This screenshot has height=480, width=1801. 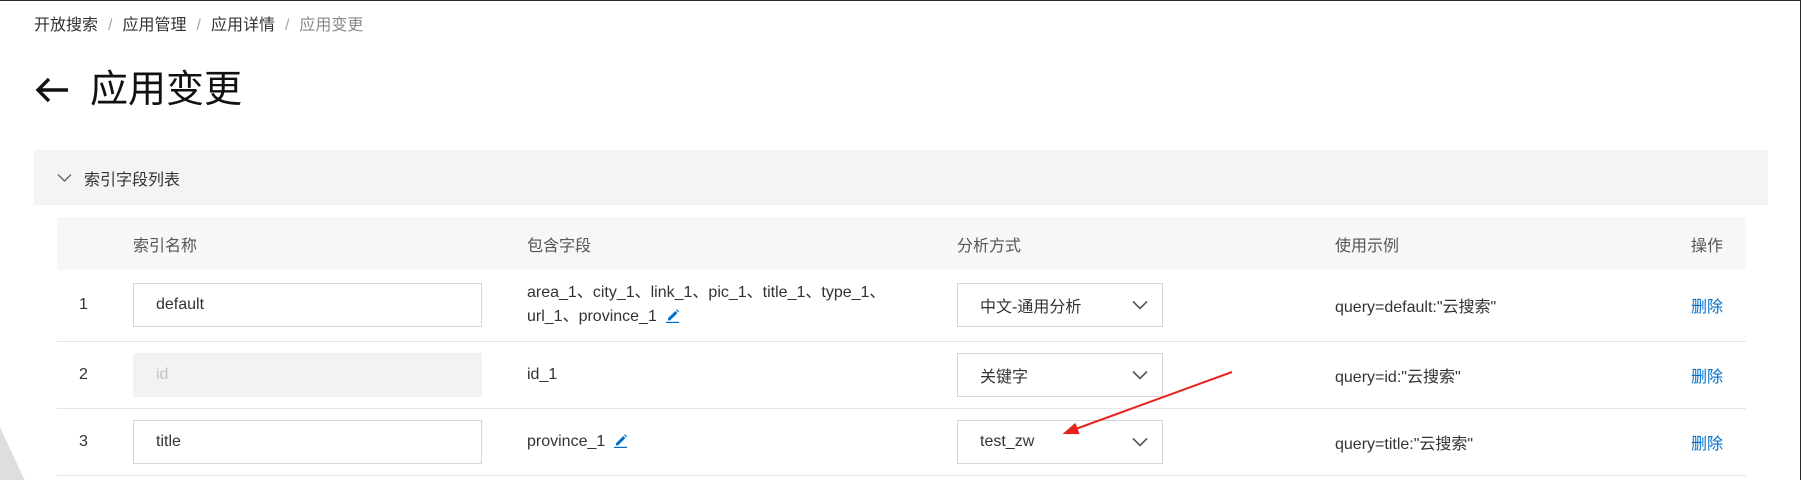 I want to click on fields-cell: id_1, so click(x=742, y=375).